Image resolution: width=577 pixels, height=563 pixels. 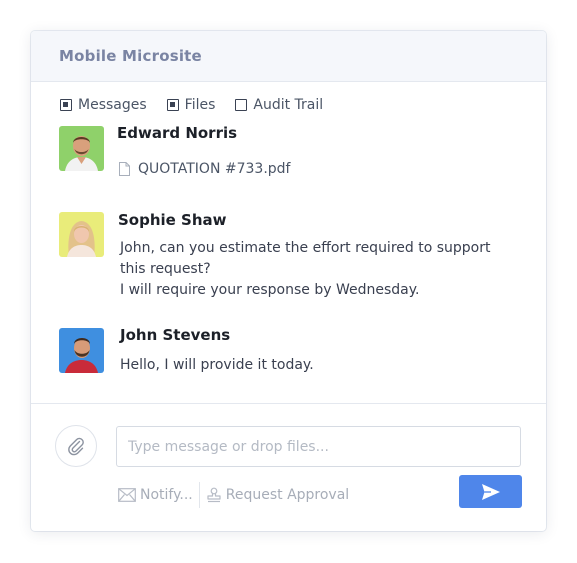 What do you see at coordinates (241, 105) in the screenshot?
I see `audit-trail-checkbox` at bounding box center [241, 105].